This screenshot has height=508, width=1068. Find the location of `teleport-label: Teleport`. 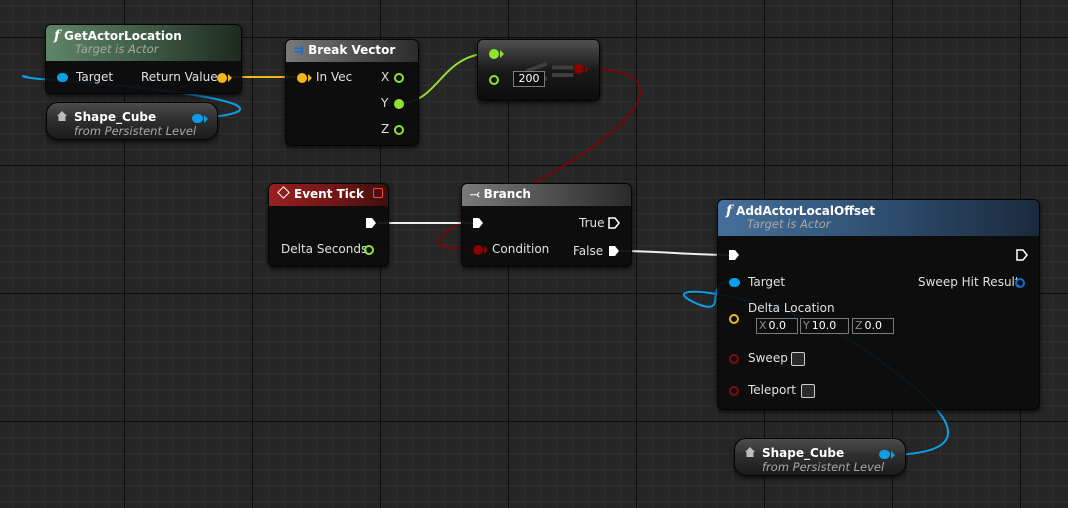

teleport-label: Teleport is located at coordinates (772, 390).